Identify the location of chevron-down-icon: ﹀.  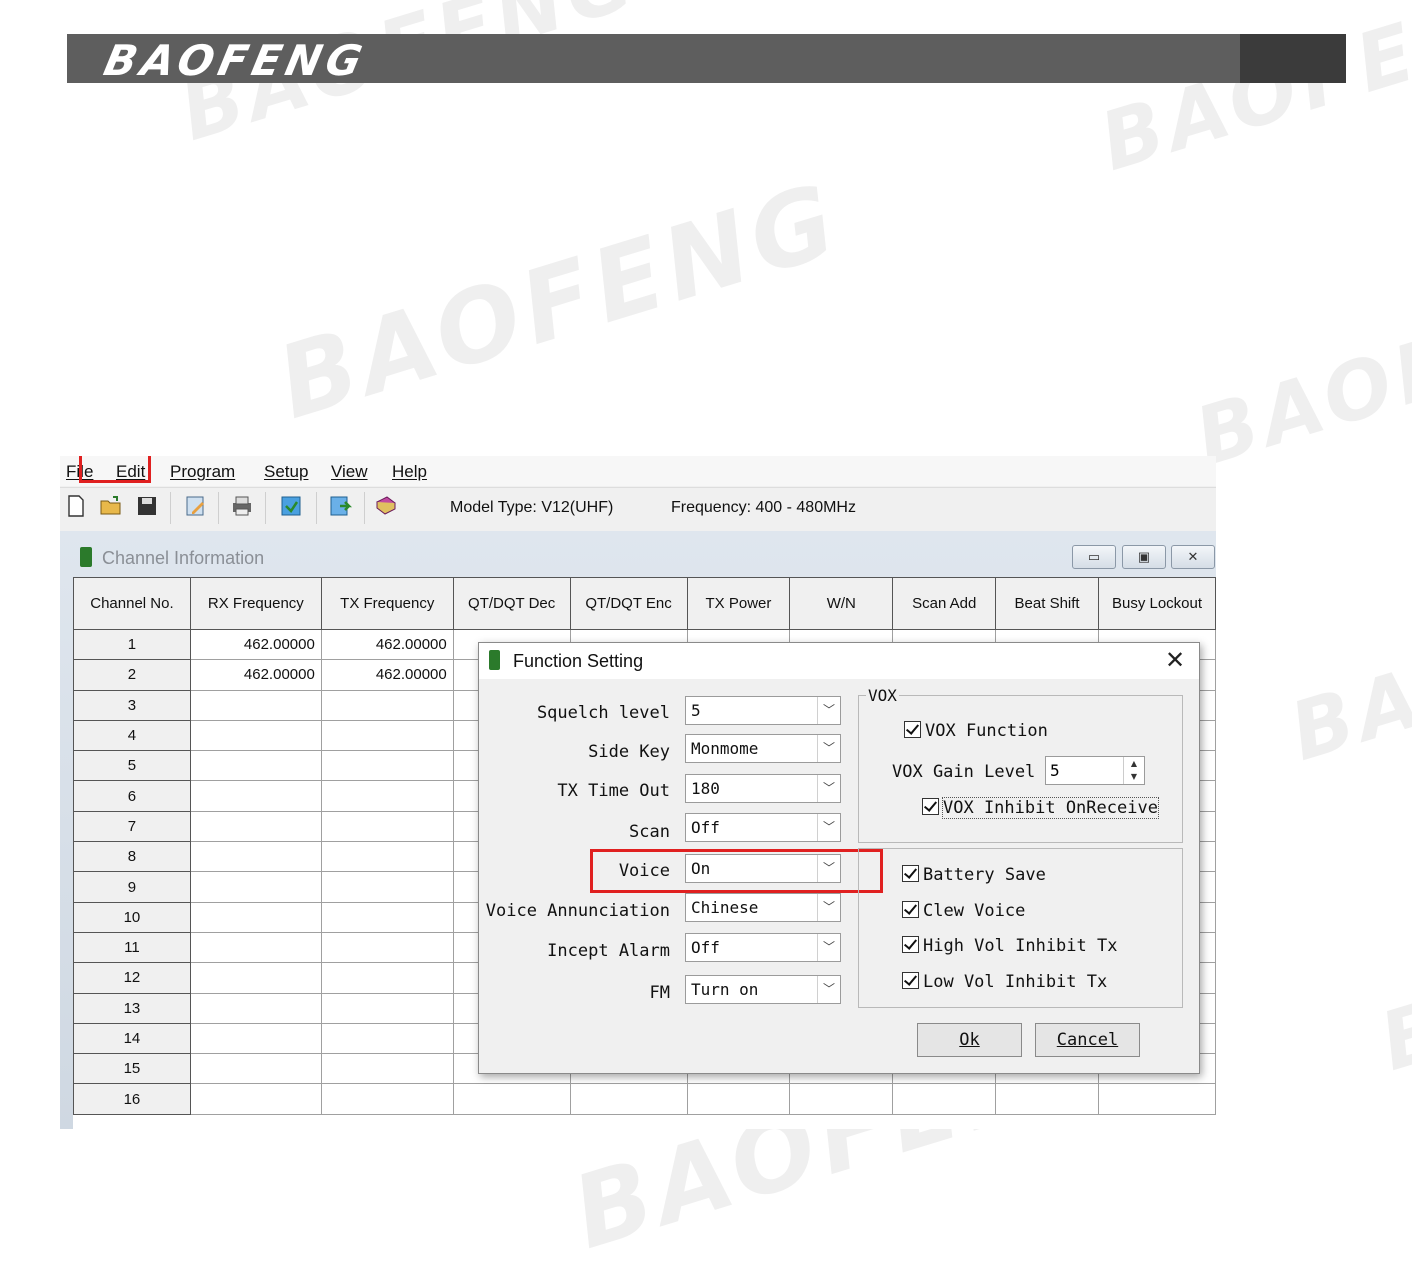
(828, 710).